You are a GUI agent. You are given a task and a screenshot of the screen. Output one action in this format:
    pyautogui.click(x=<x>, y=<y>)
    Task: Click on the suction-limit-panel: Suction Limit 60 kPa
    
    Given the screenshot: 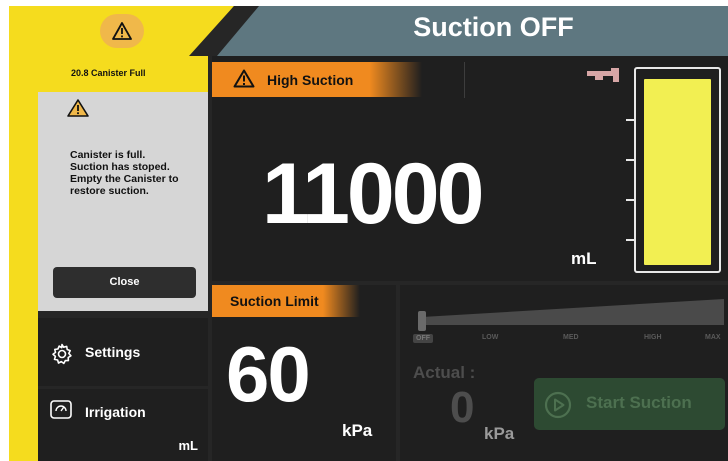 What is the action you would take?
    pyautogui.click(x=304, y=373)
    